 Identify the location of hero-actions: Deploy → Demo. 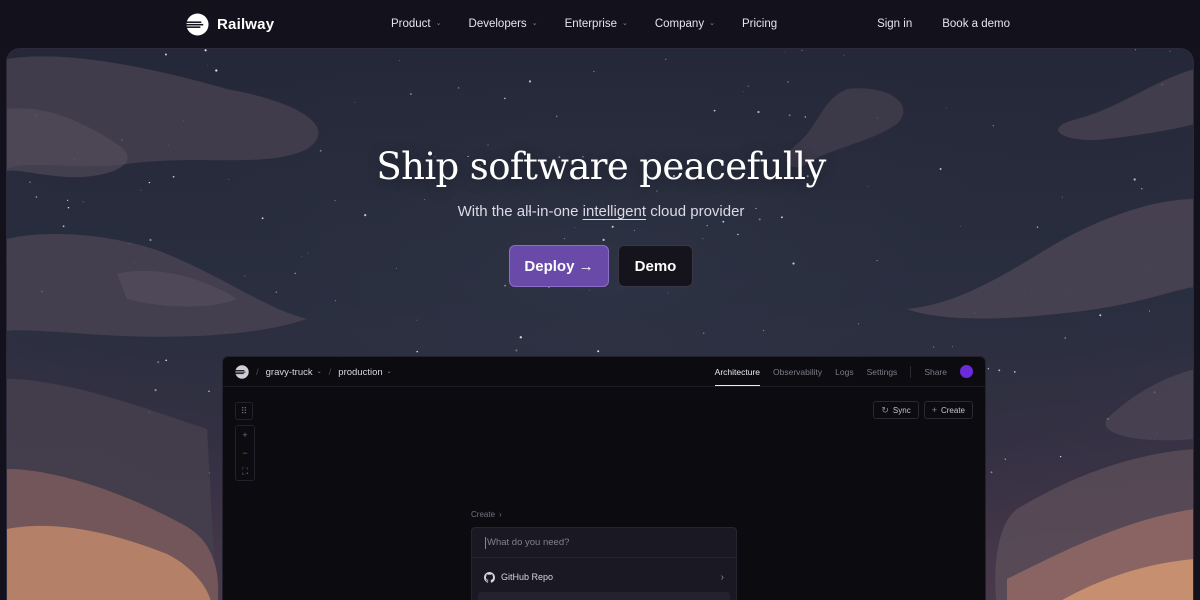
(600, 266).